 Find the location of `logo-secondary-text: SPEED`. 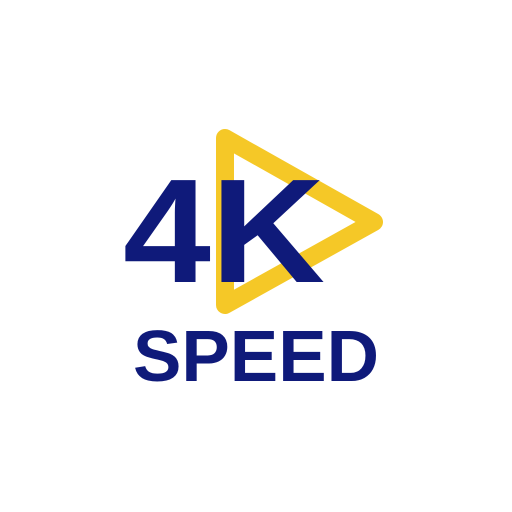

logo-secondary-text: SPEED is located at coordinates (256, 357).